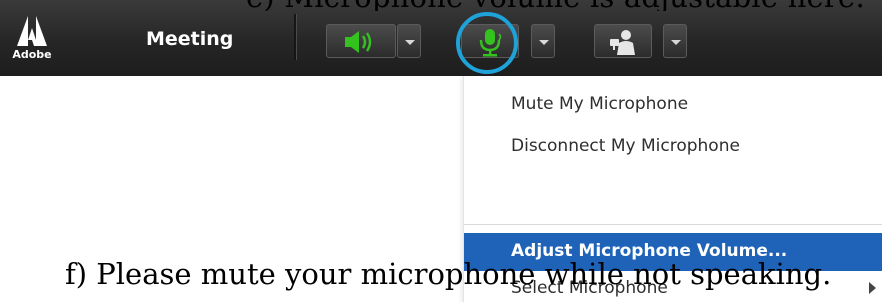 The image size is (882, 302). What do you see at coordinates (675, 41) in the screenshot?
I see `camera-dropdown-button` at bounding box center [675, 41].